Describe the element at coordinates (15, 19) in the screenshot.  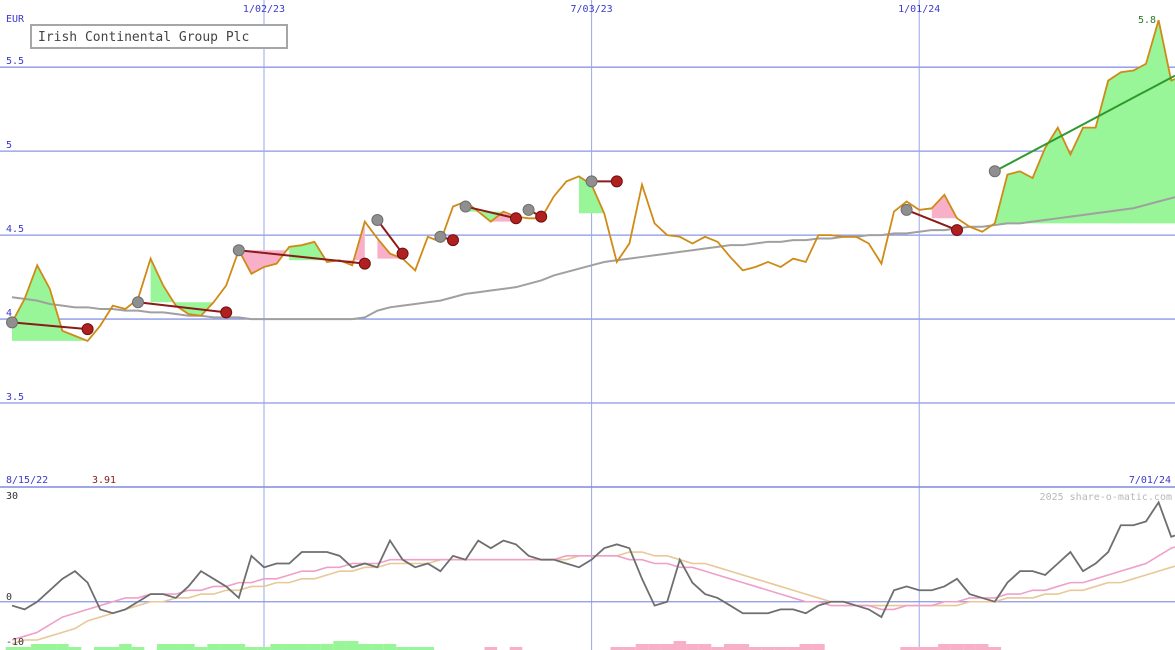
I see `currency-label: EUR` at that location.